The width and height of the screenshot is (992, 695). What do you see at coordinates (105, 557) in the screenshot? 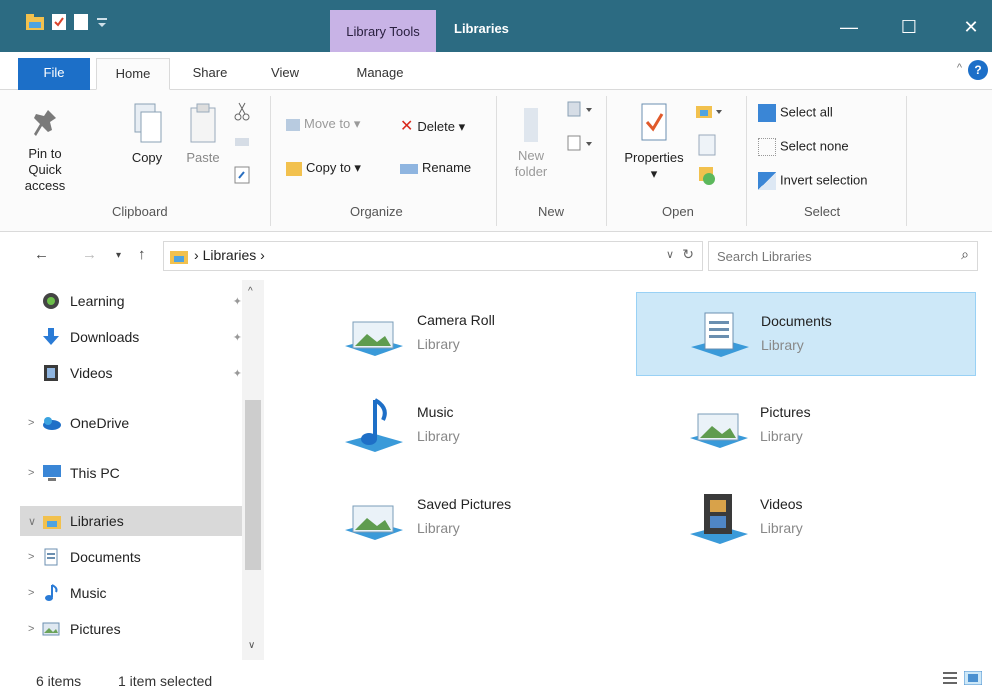
I see `nav-item-label: Documents` at bounding box center [105, 557].